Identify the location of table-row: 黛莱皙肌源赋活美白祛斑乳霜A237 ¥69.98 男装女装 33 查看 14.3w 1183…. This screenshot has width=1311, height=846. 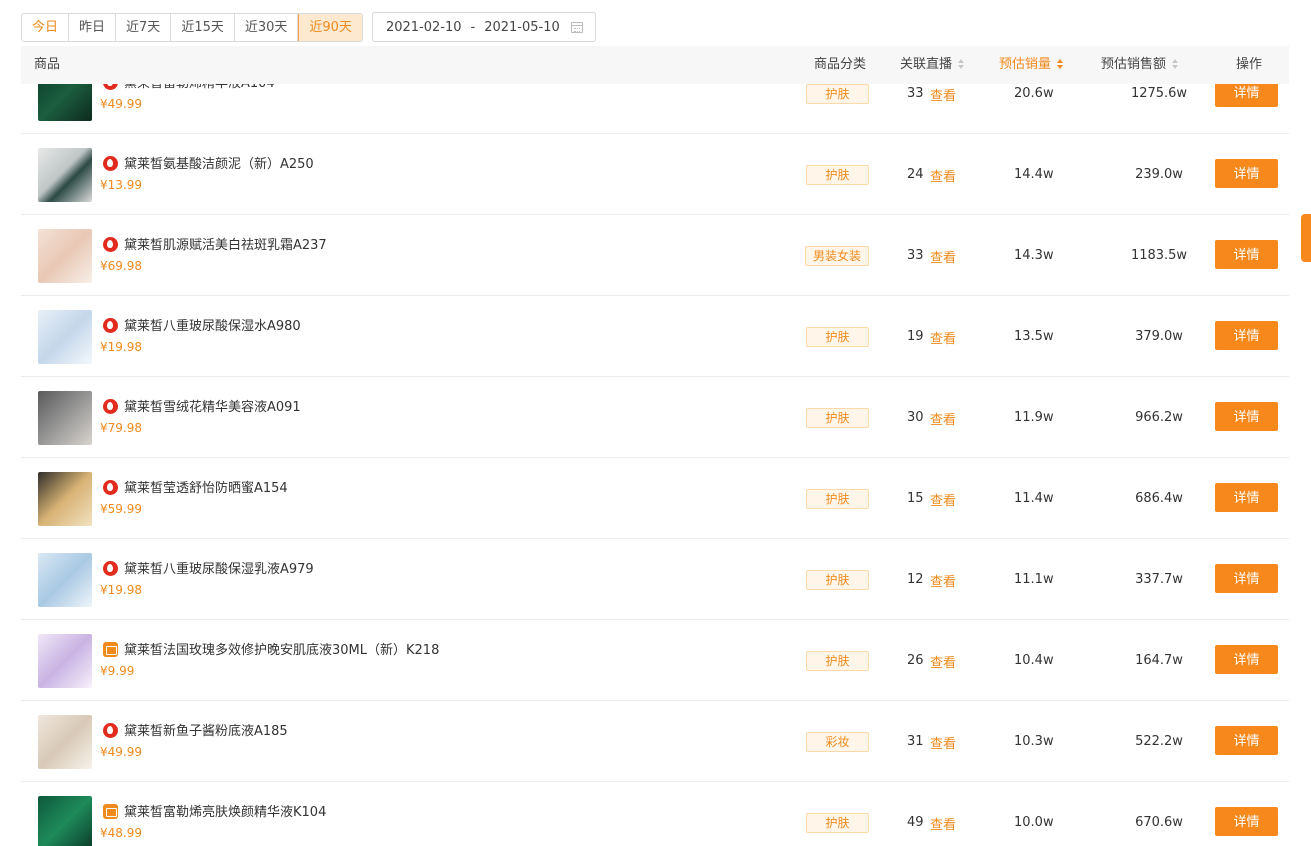
(655, 255).